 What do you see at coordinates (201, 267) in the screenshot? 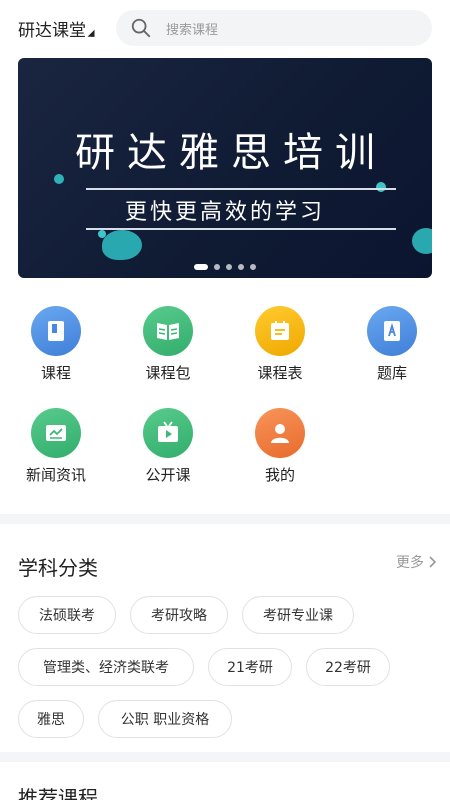
I see `carousel-dot-active` at bounding box center [201, 267].